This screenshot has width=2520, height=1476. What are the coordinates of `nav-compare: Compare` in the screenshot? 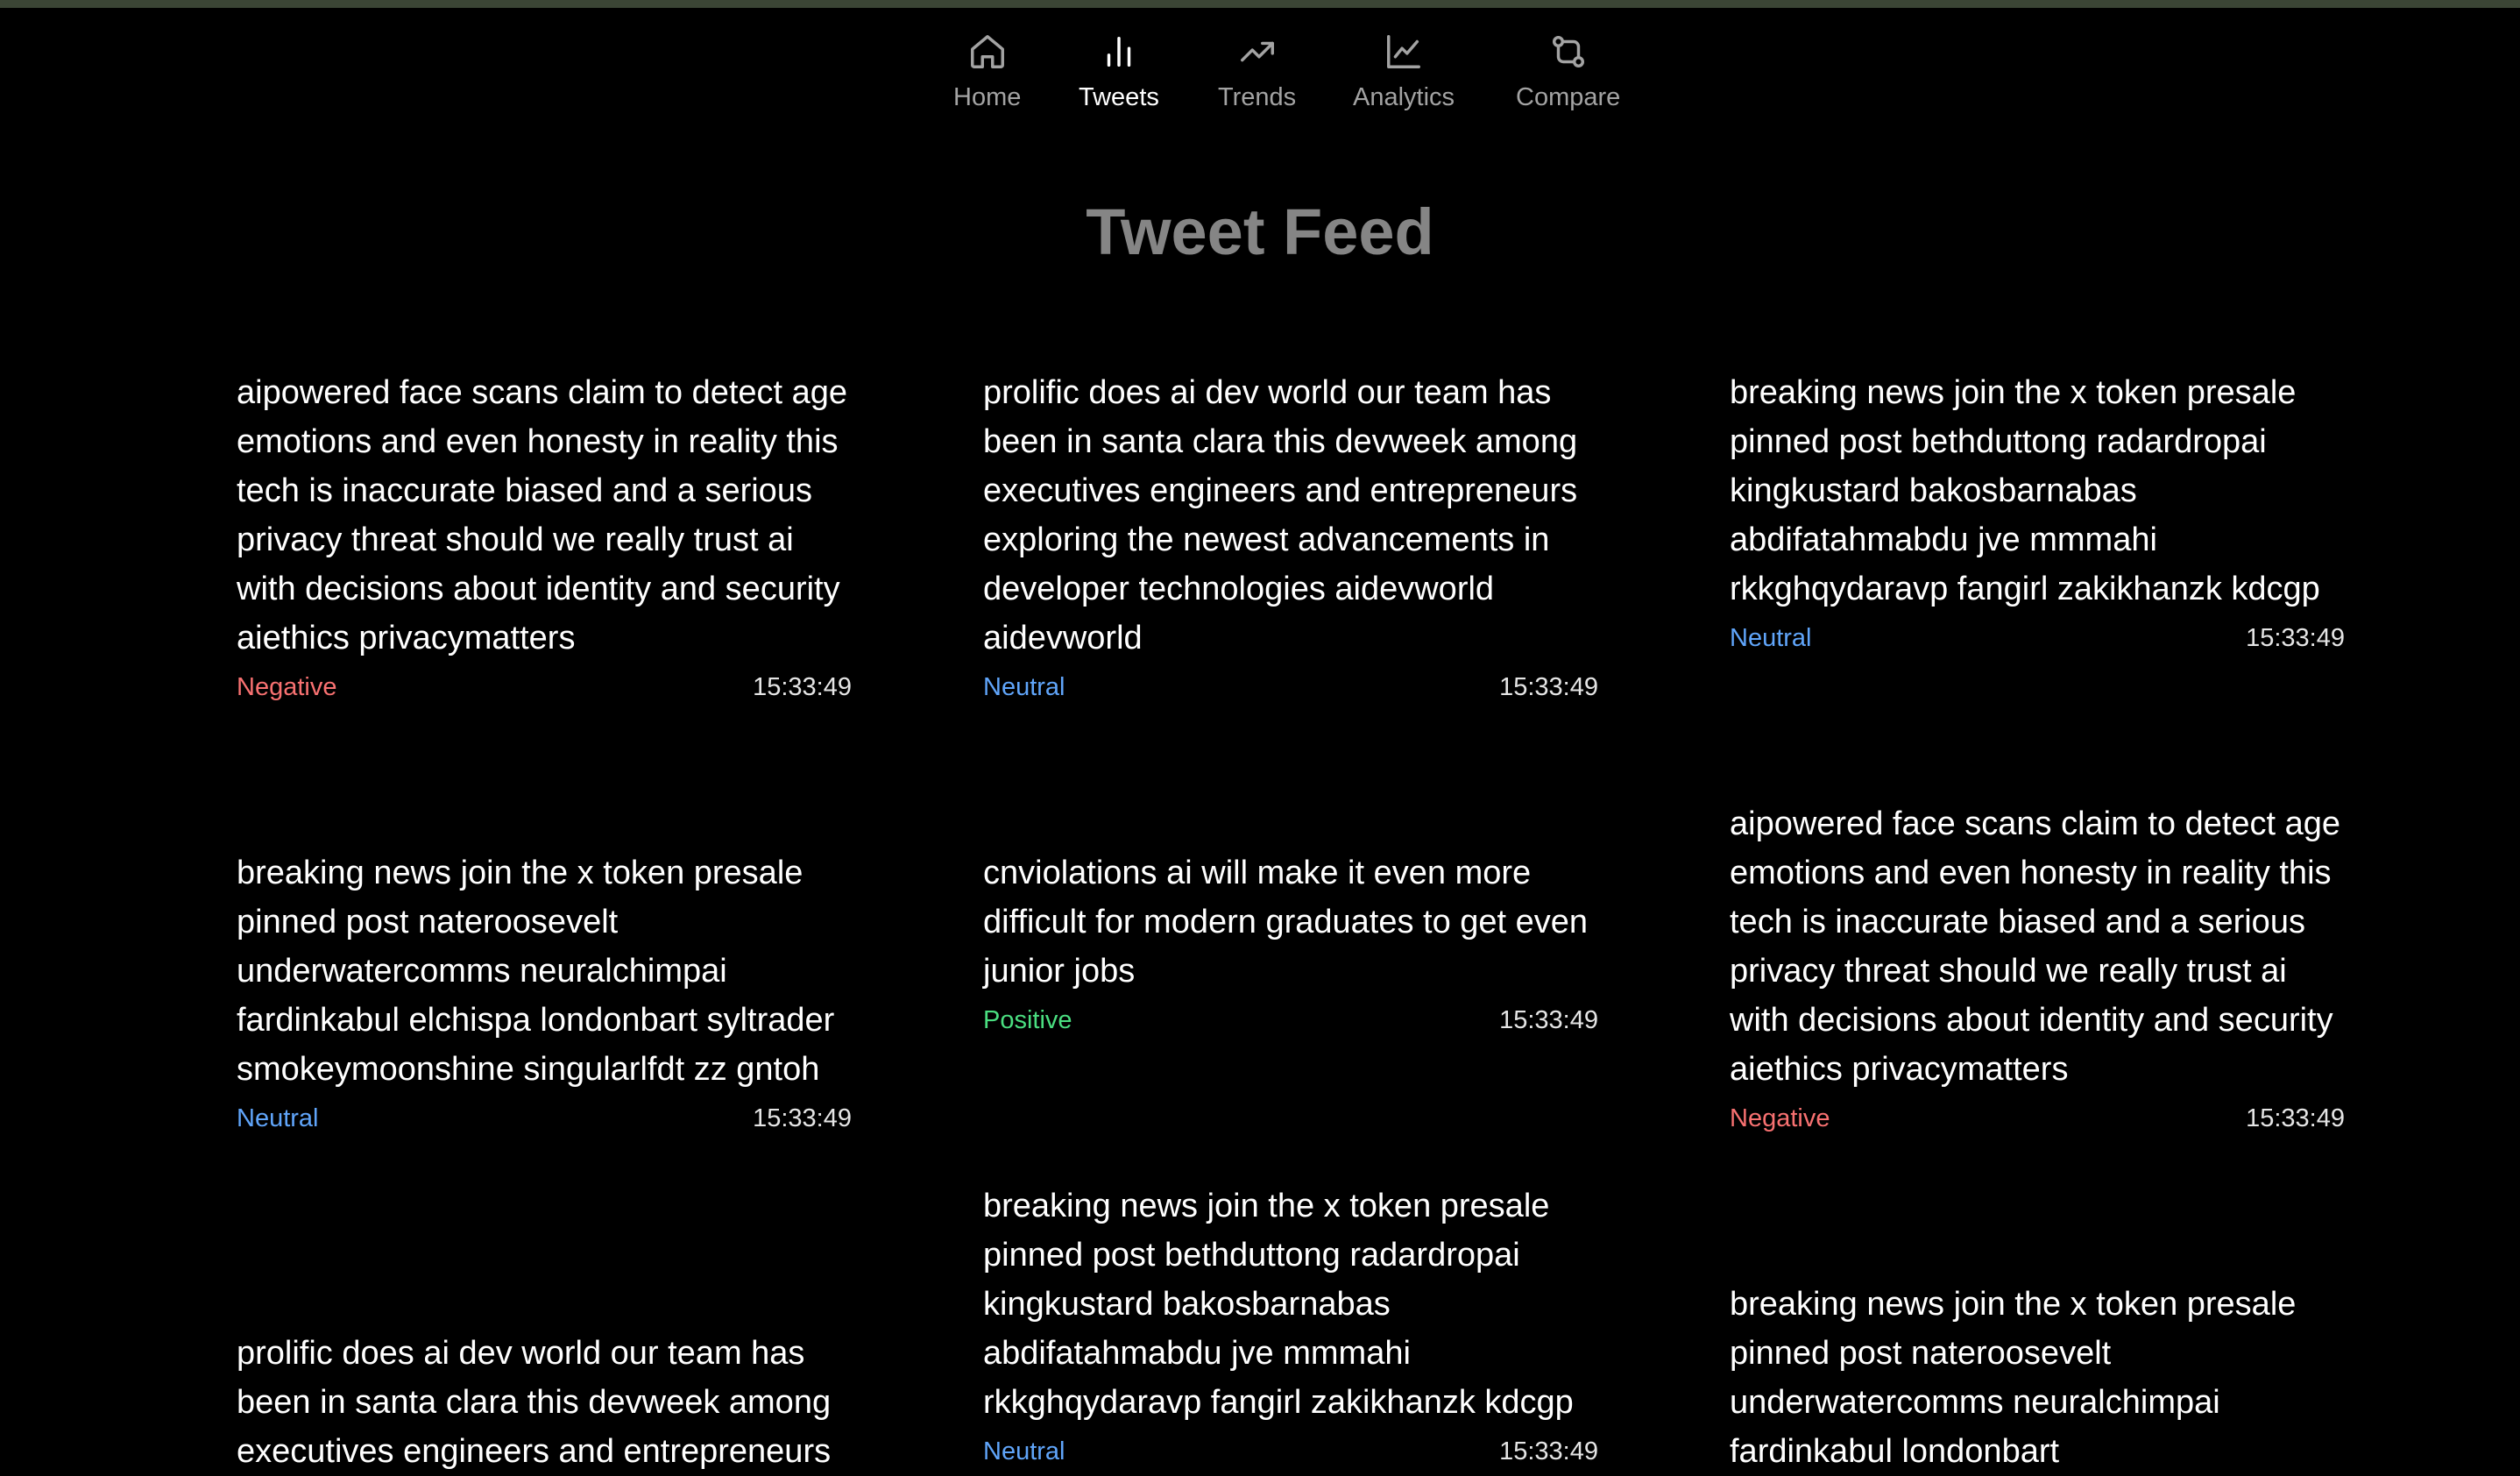 It's located at (1568, 72).